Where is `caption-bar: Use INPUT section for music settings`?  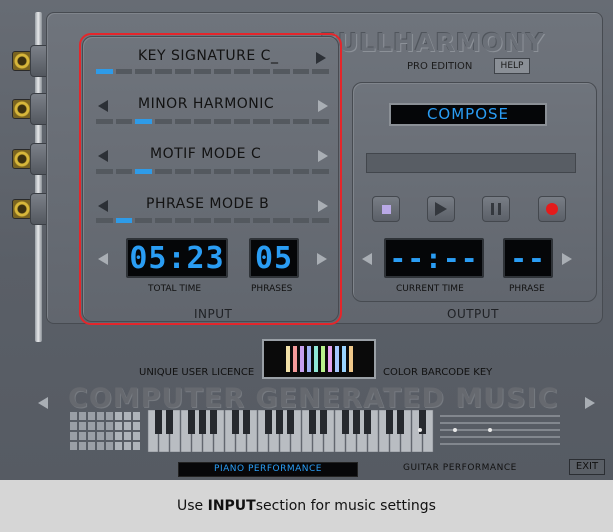
caption-bar: Use INPUT section for music settings is located at coordinates (306, 506).